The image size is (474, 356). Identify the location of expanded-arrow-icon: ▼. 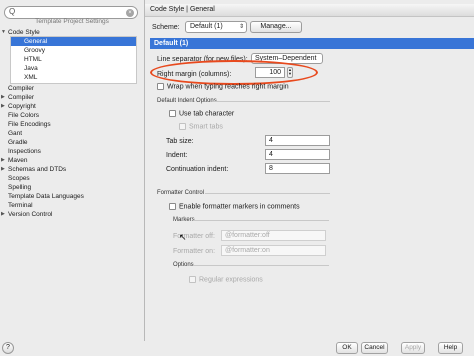
(3, 32).